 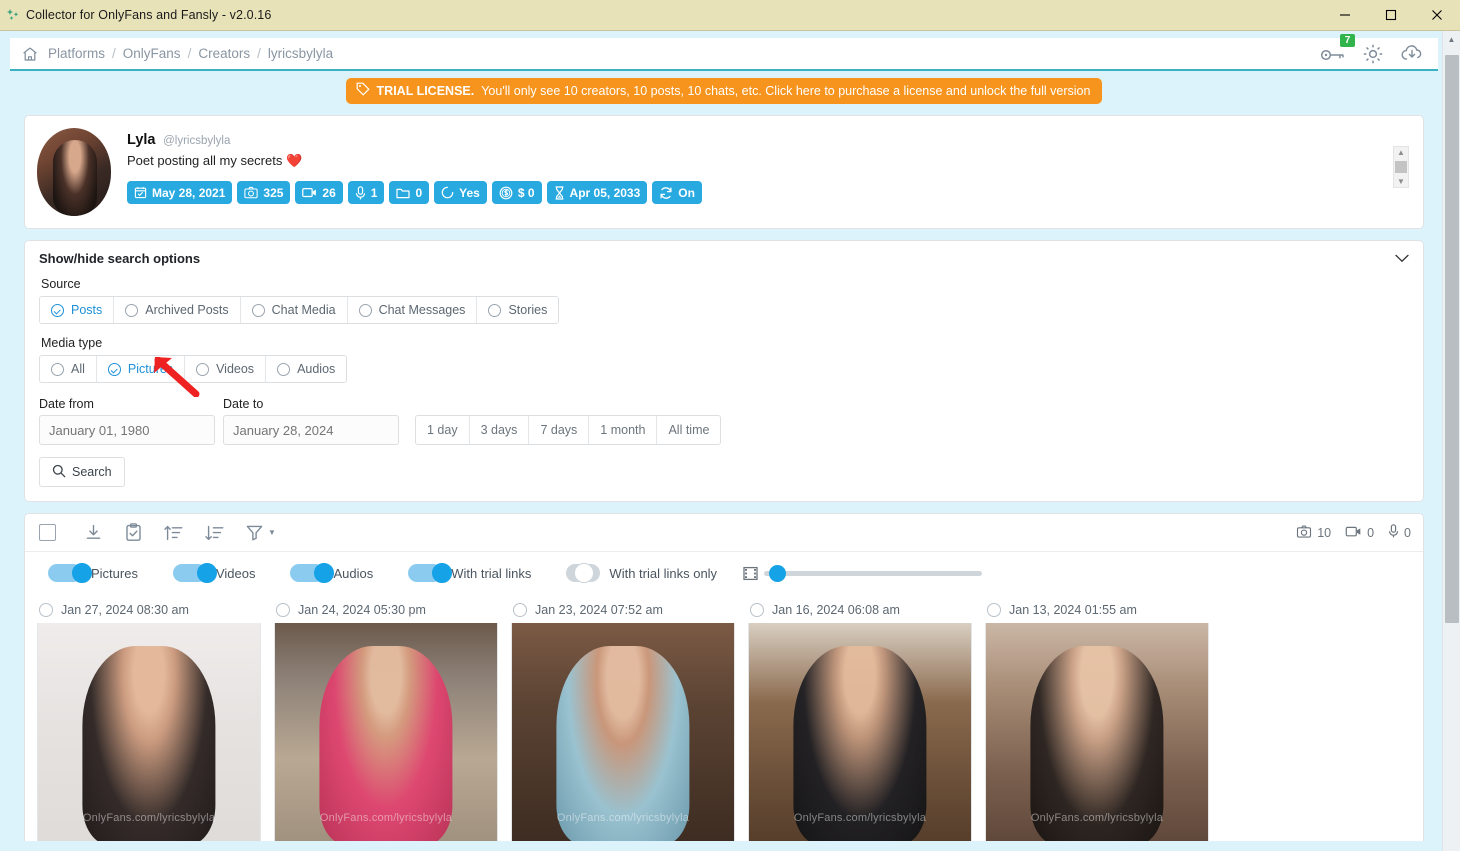 I want to click on breadcrumb-item-onlyfans: OnlyFans, so click(x=152, y=53).